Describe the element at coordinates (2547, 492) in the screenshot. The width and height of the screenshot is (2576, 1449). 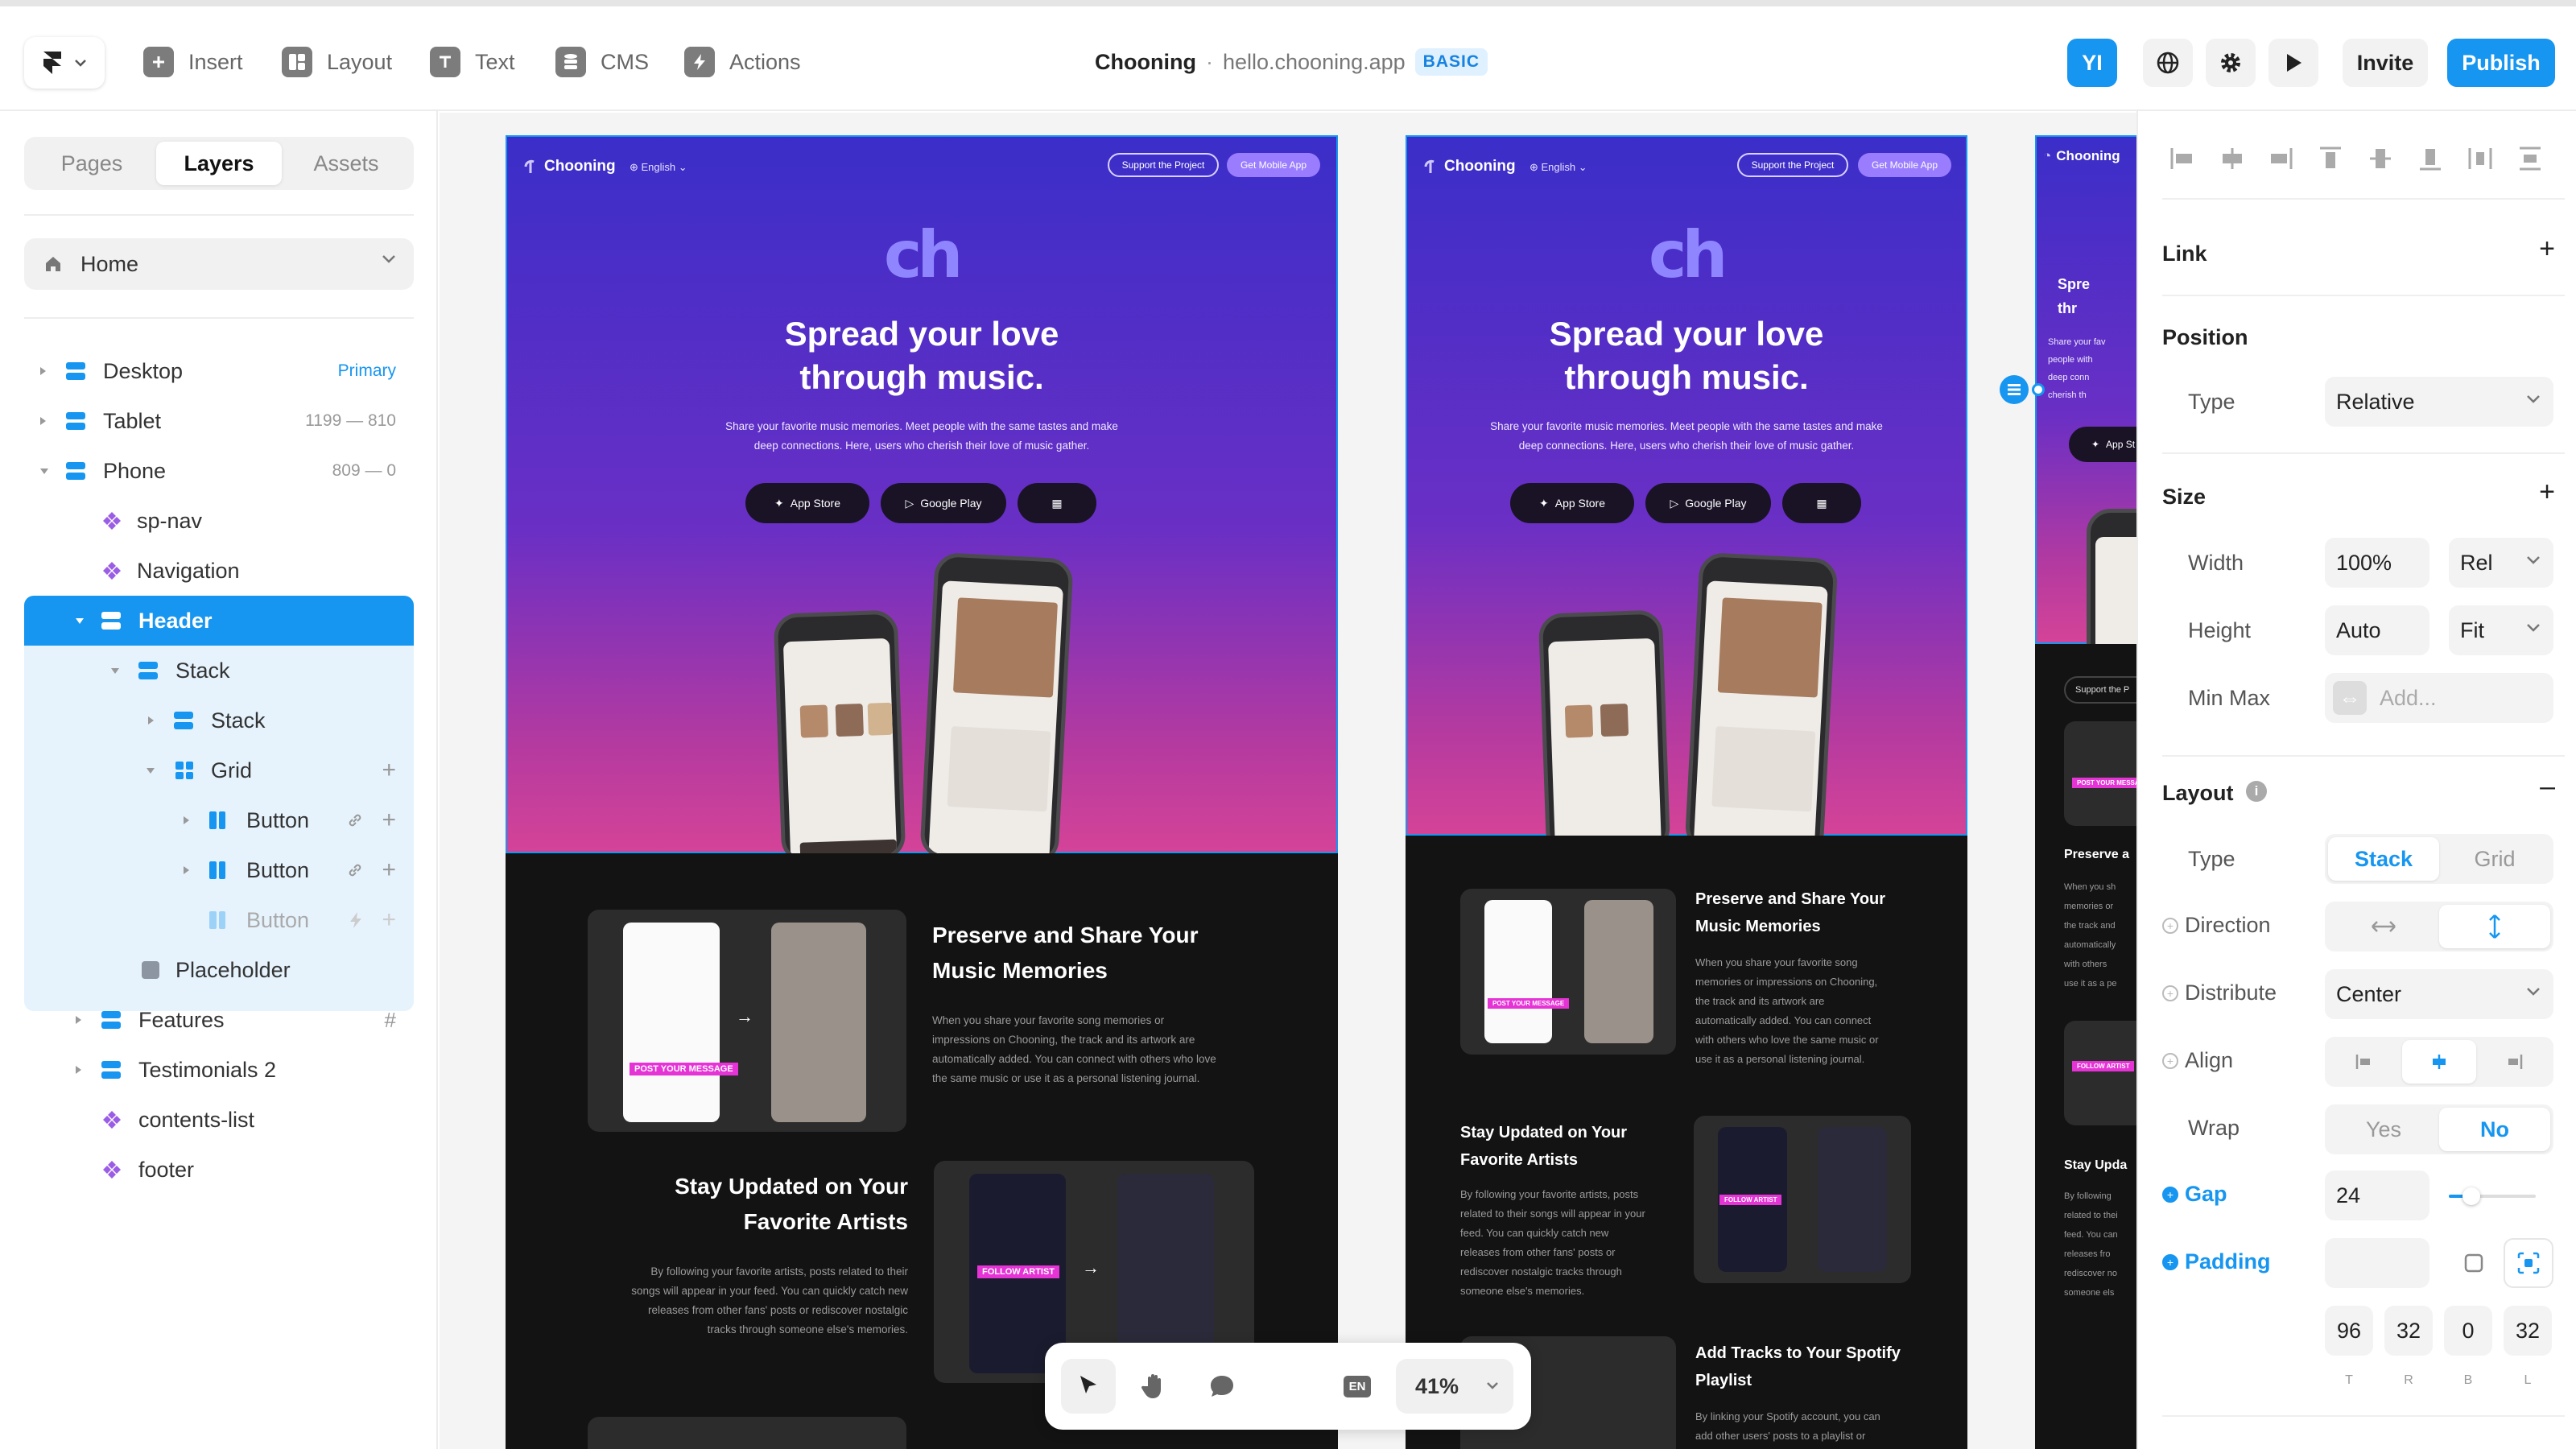
I see `add-size-icon: +` at that location.